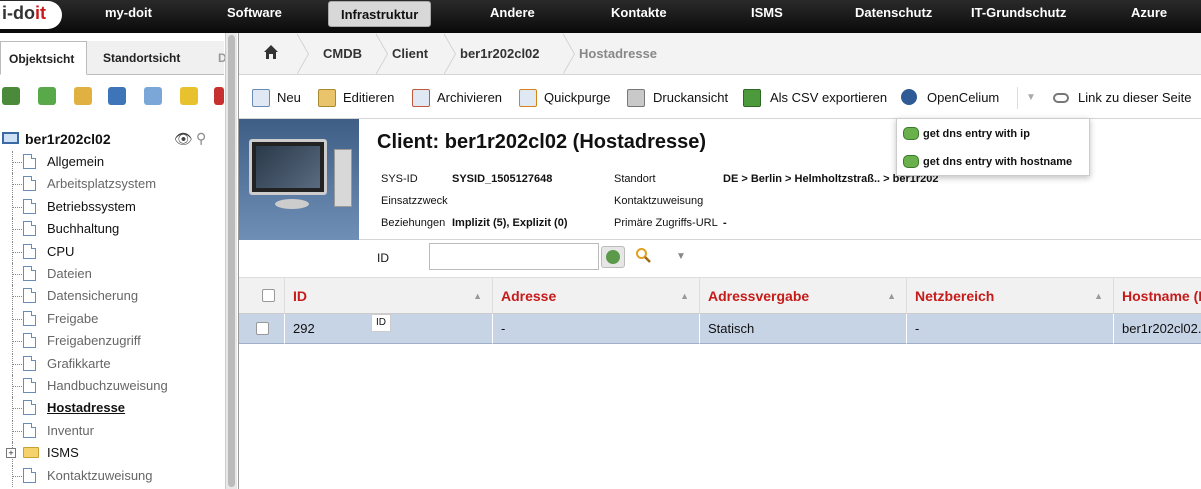  What do you see at coordinates (987, 162) in the screenshot?
I see `menu-item-dns-by-hostname: get dns entry with hostname` at bounding box center [987, 162].